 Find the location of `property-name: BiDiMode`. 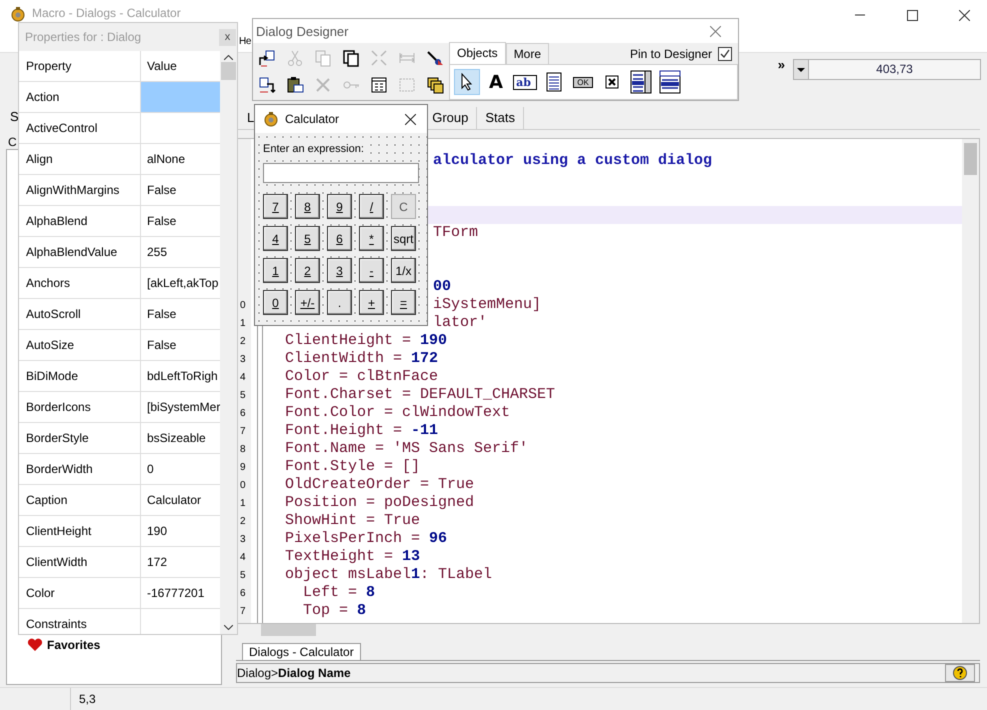

property-name: BiDiMode is located at coordinates (80, 376).